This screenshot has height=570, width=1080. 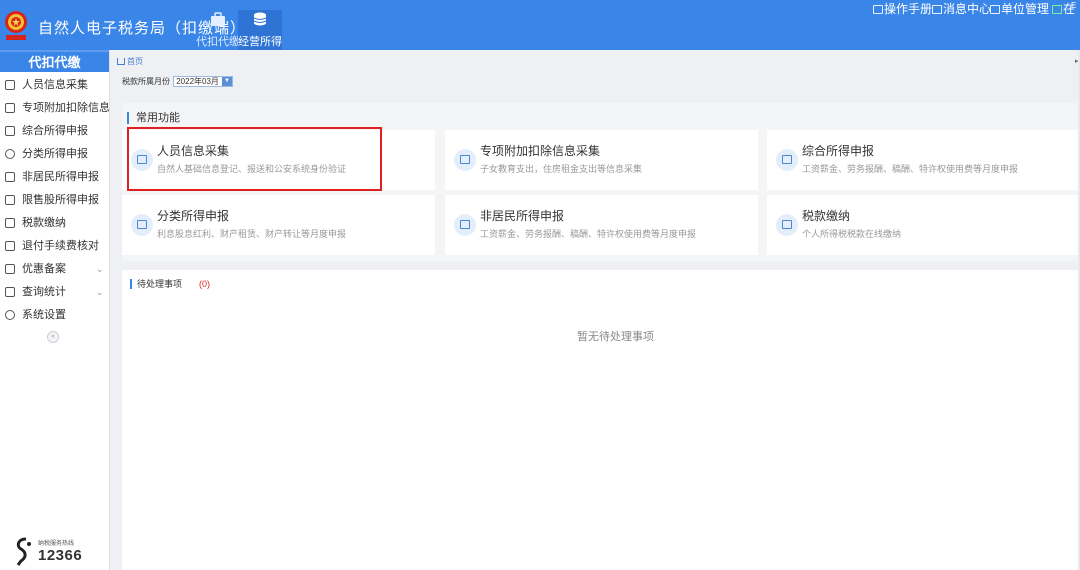 I want to click on sidebar-item-label: 综合所得申报, so click(x=55, y=131).